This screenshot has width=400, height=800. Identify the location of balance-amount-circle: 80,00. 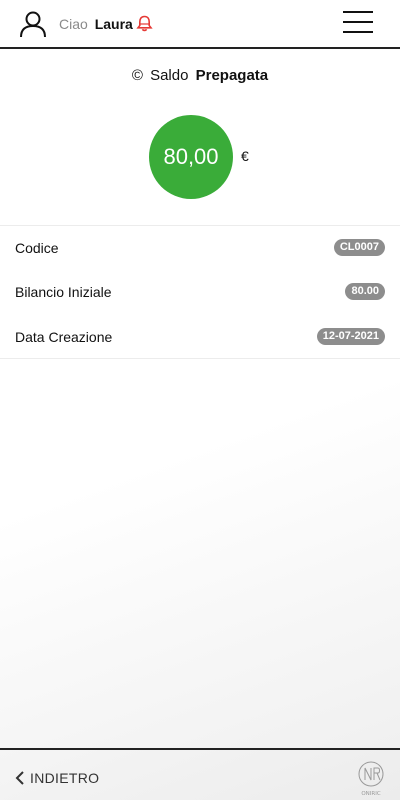
(191, 157).